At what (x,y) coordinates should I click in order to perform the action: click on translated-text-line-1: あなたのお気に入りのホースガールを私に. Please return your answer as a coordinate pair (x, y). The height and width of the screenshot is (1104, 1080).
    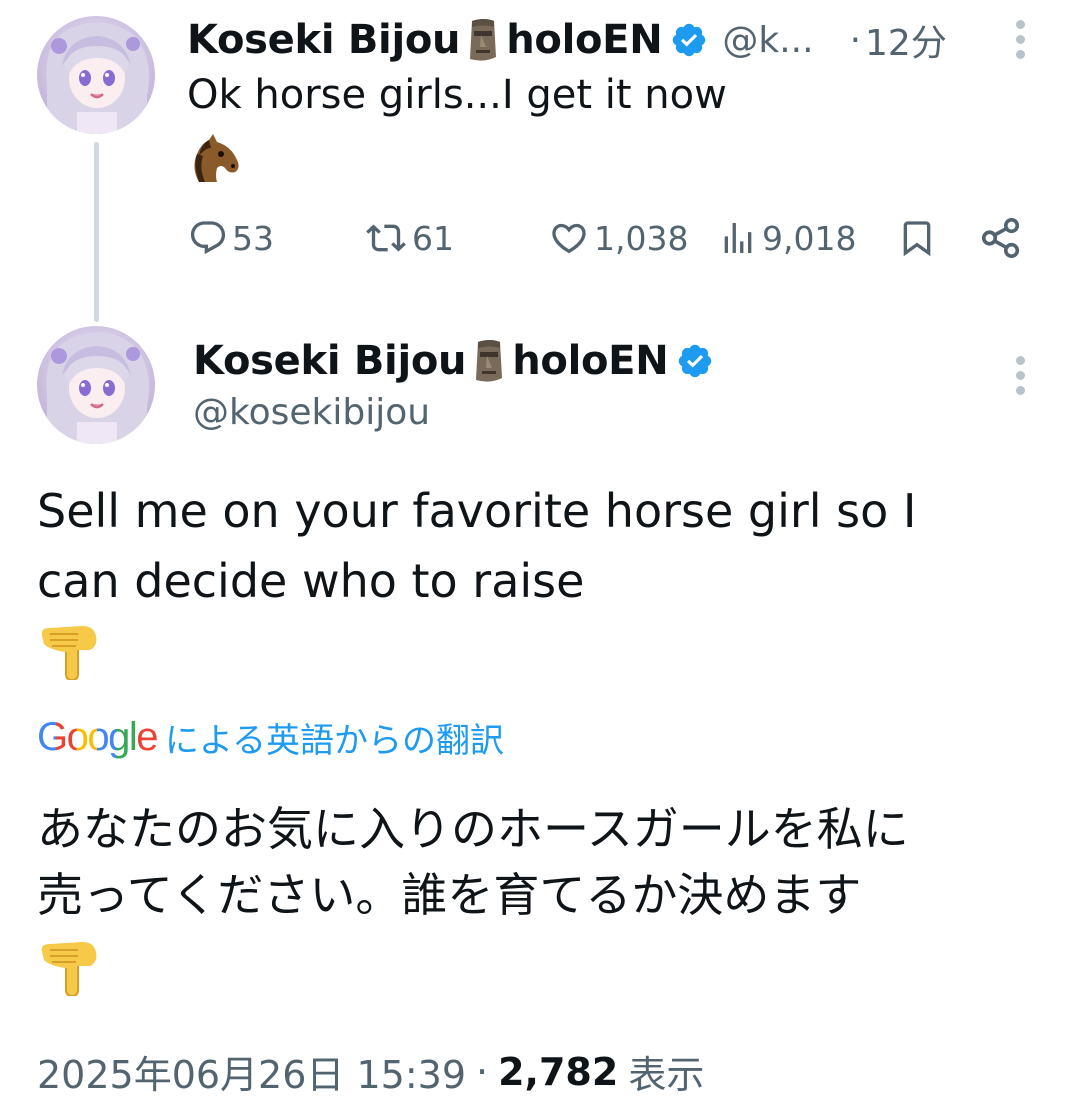
    Looking at the image, I should click on (473, 829).